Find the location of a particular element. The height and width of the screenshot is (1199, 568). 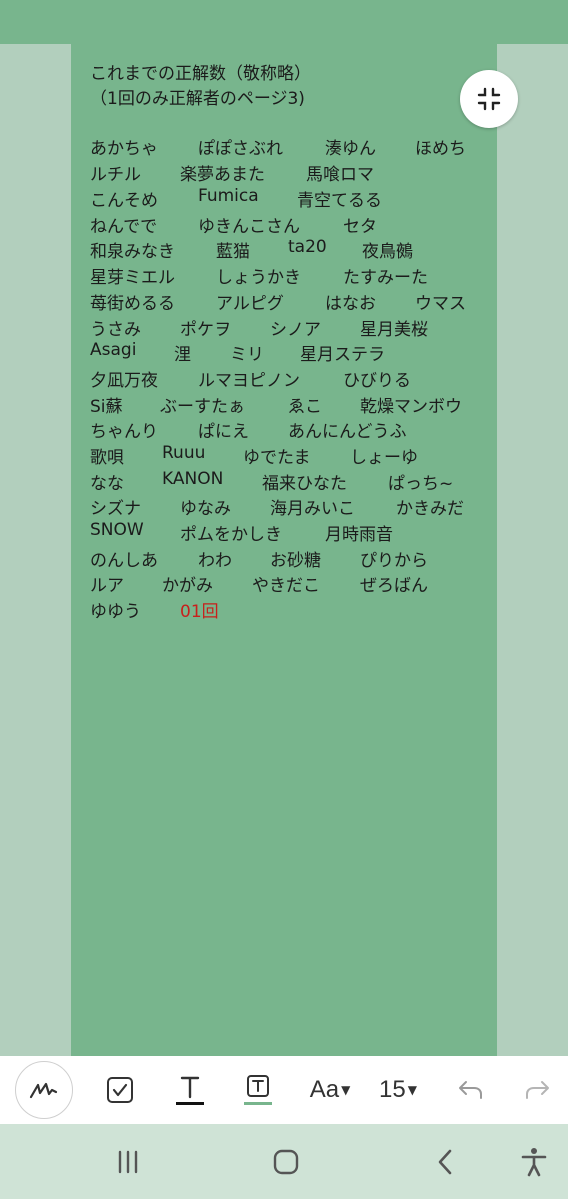

collapse-button is located at coordinates (489, 99).